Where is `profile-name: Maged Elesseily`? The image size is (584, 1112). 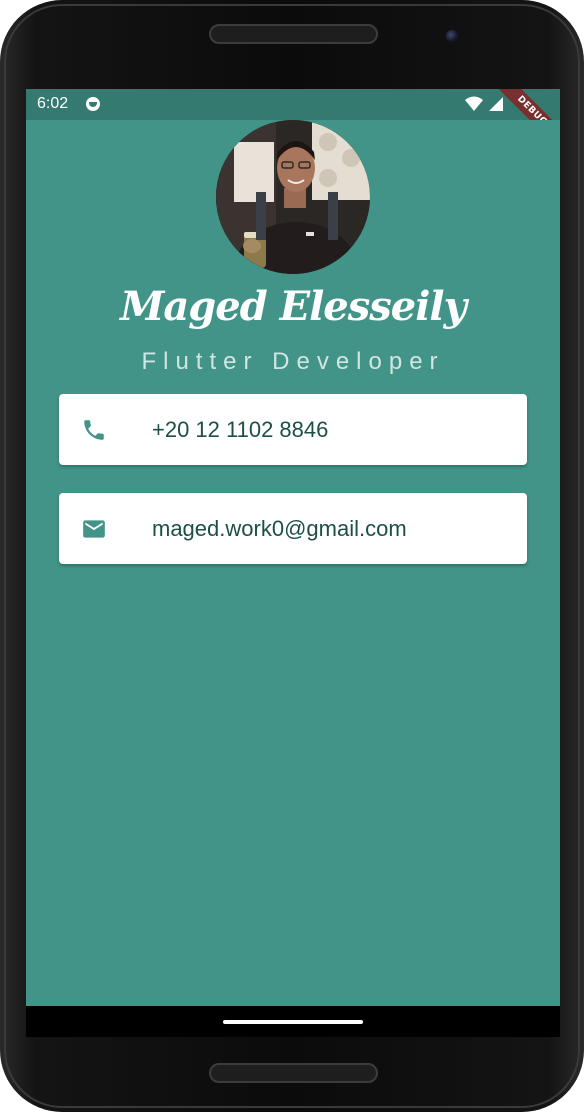 profile-name: Maged Elesseily is located at coordinates (293, 306).